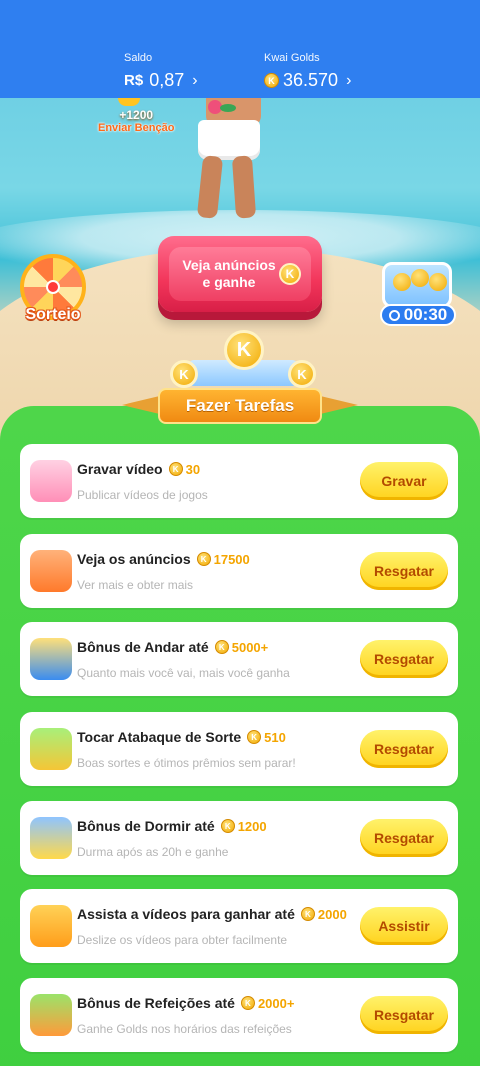  I want to click on character-figure, so click(236, 158).